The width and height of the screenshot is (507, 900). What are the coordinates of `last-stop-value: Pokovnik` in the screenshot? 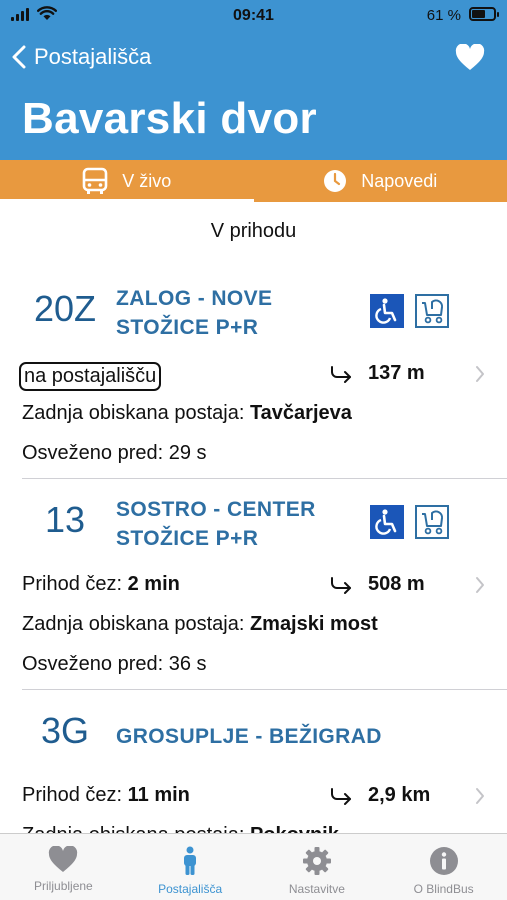 It's located at (294, 828).